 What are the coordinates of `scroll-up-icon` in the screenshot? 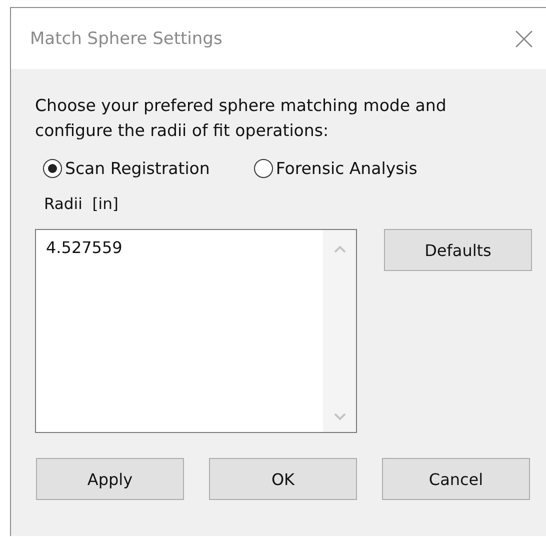 It's located at (339, 249).